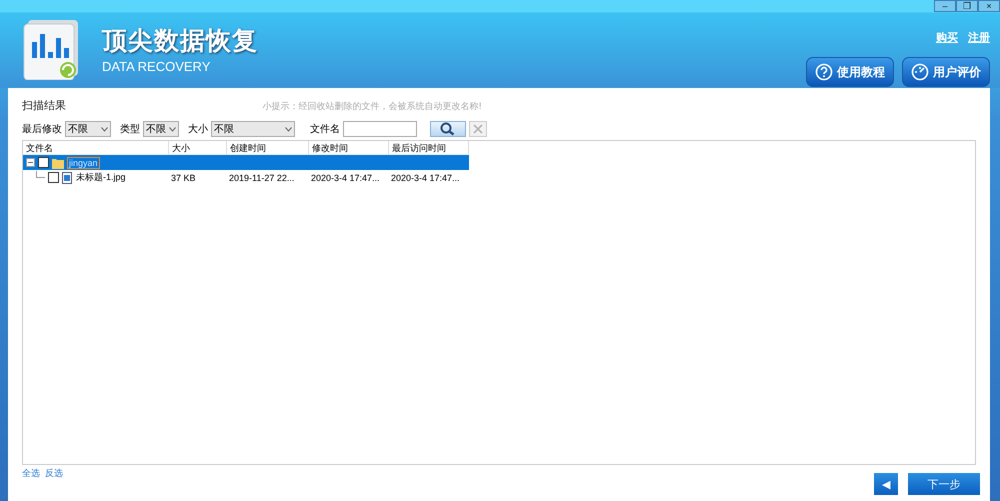 This screenshot has height=501, width=1000. What do you see at coordinates (478, 129) in the screenshot?
I see `close-icon` at bounding box center [478, 129].